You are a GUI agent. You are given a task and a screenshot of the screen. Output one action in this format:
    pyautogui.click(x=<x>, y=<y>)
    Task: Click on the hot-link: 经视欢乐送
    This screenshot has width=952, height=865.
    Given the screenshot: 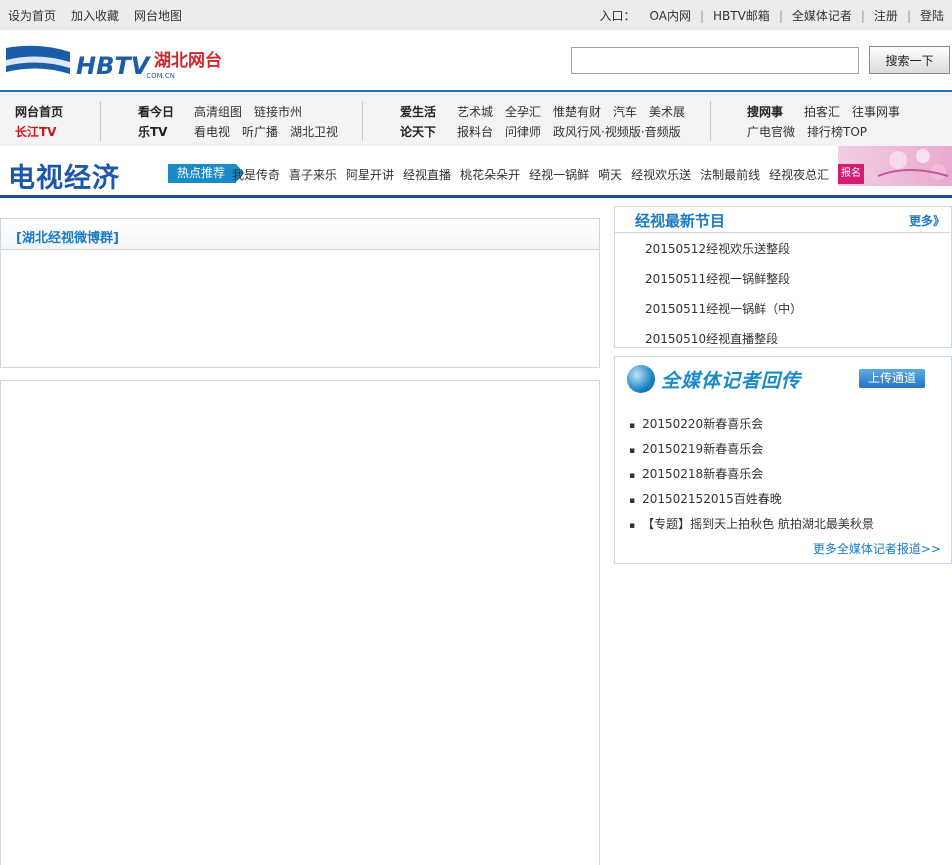 What is the action you would take?
    pyautogui.click(x=661, y=174)
    